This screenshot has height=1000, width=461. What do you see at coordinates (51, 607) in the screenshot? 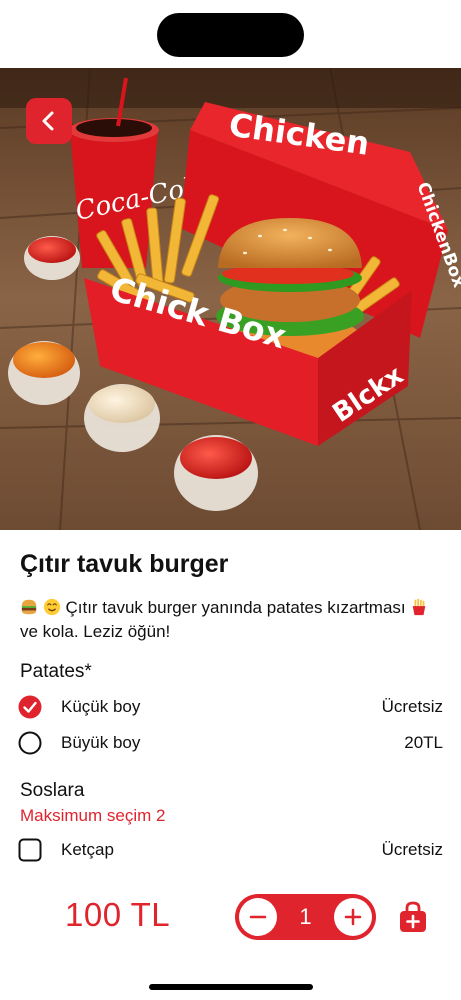
I see `smile-emoji-icon` at bounding box center [51, 607].